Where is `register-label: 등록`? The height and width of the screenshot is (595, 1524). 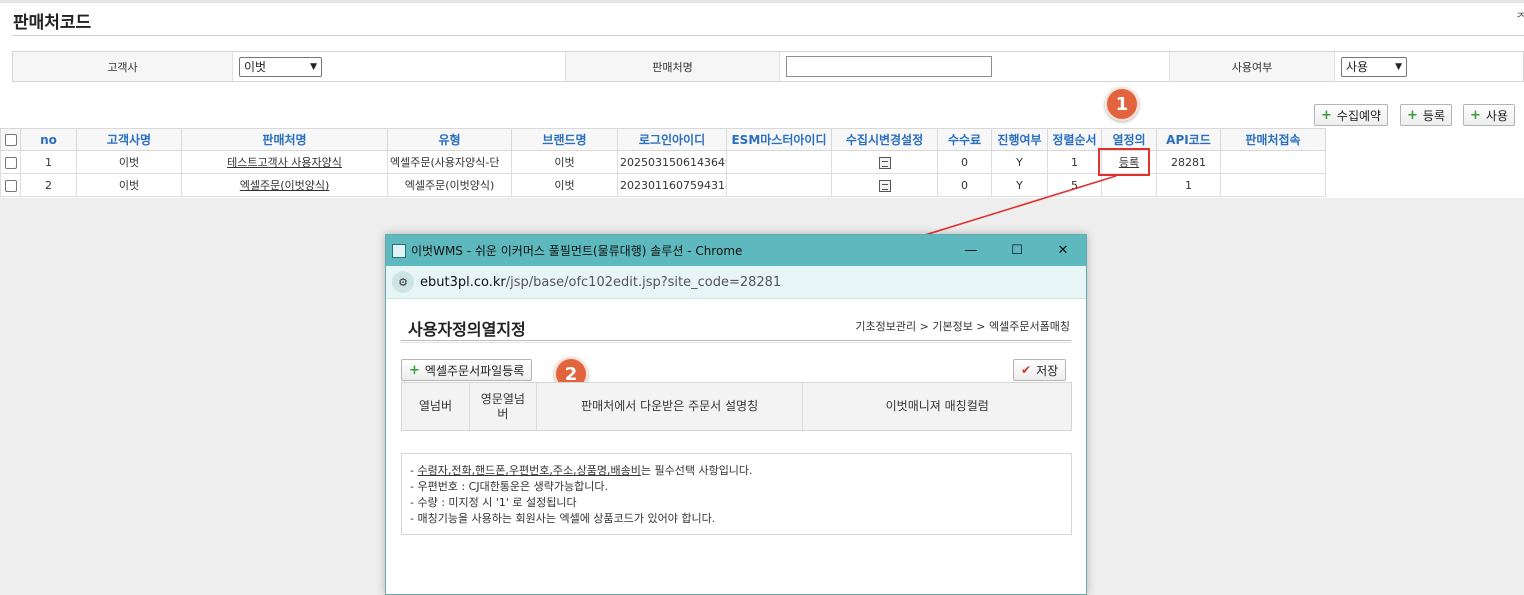 register-label: 등록 is located at coordinates (1433, 115).